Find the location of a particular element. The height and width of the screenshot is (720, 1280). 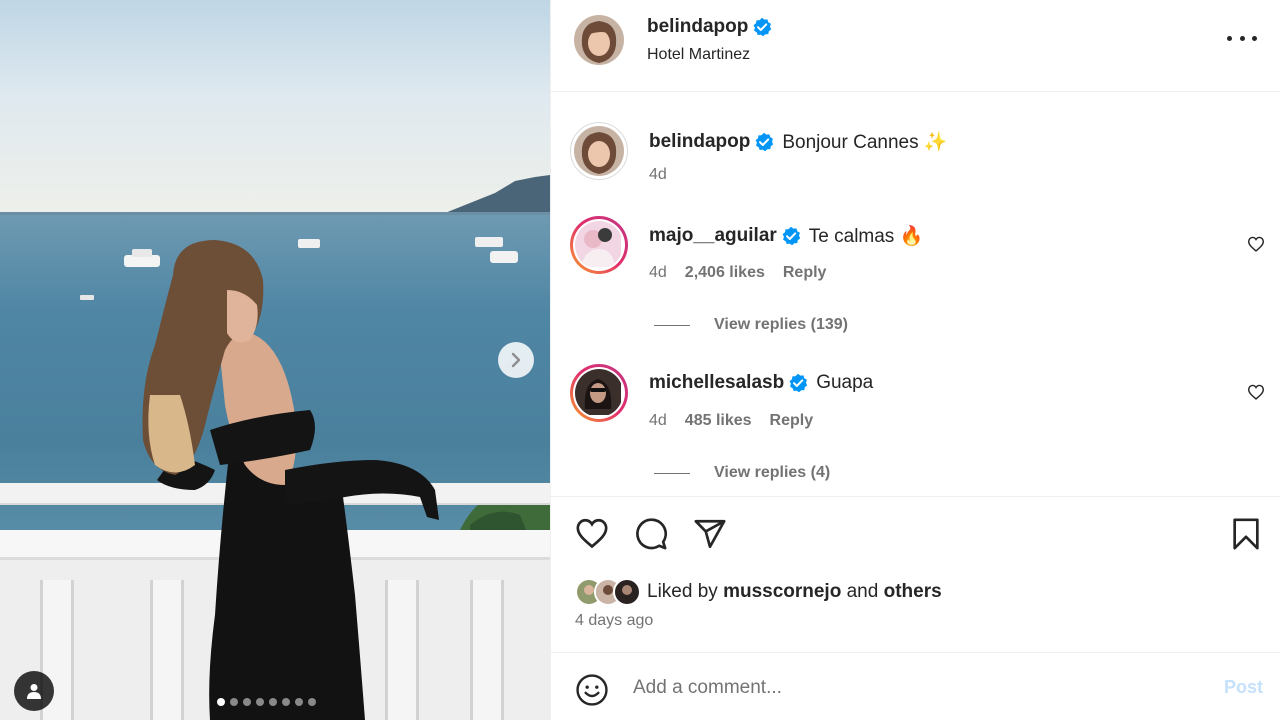

caption-username: belindapop is located at coordinates (699, 142).